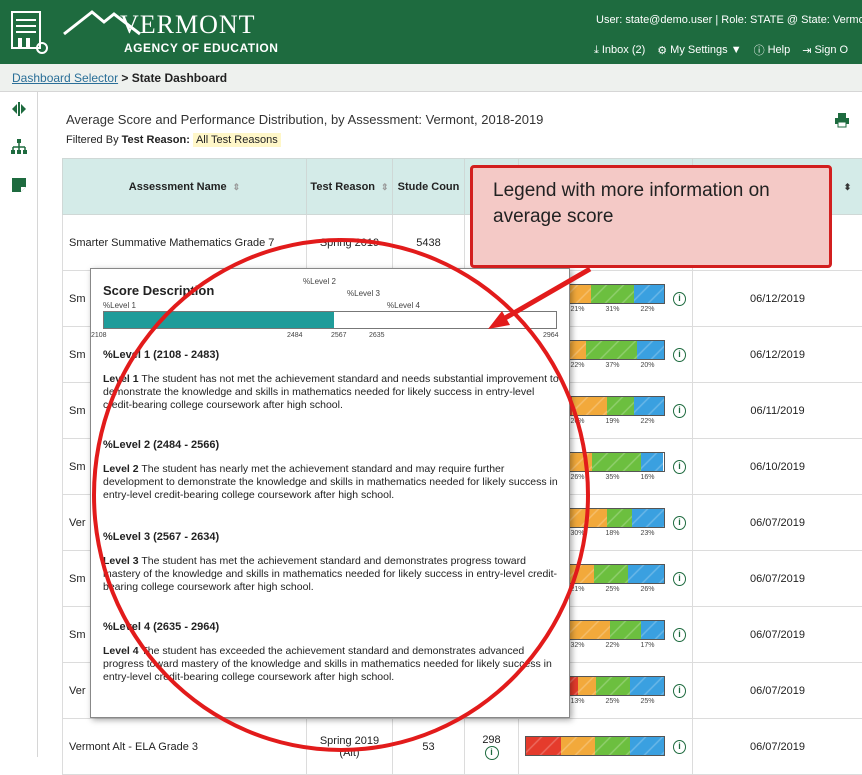 The height and width of the screenshot is (775, 862). What do you see at coordinates (19, 109) in the screenshot?
I see `collapse-toggle-icon` at bounding box center [19, 109].